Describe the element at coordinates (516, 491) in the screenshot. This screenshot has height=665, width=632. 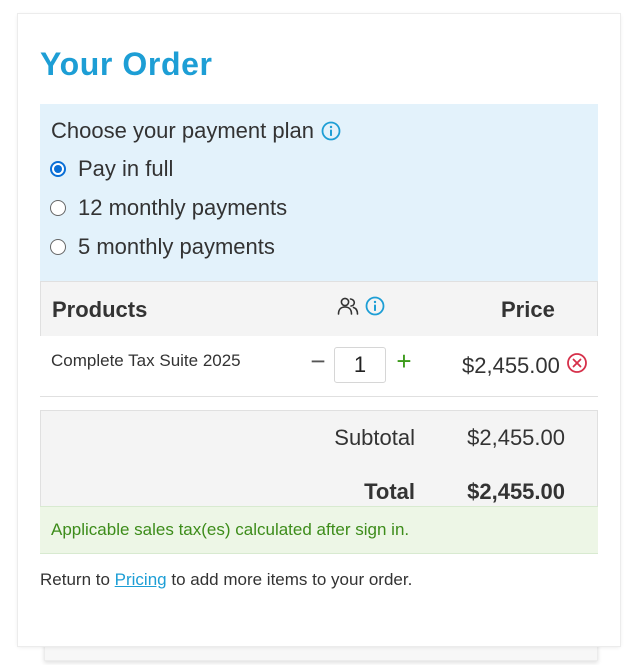
I see `total-value: $2,455.00` at that location.